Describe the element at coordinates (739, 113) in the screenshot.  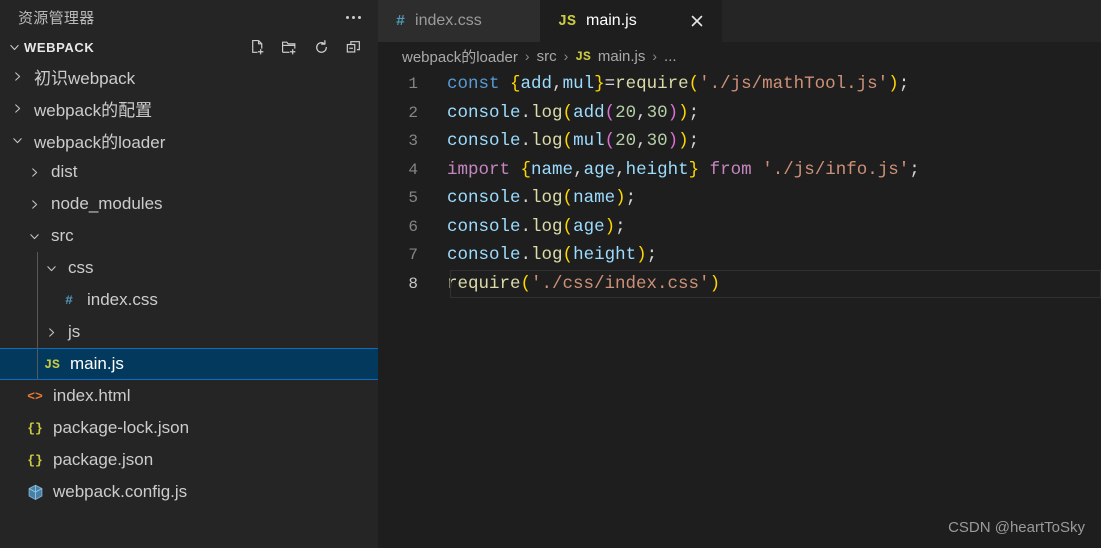
I see `code-line: 2 console.log(add(20,30));` at that location.